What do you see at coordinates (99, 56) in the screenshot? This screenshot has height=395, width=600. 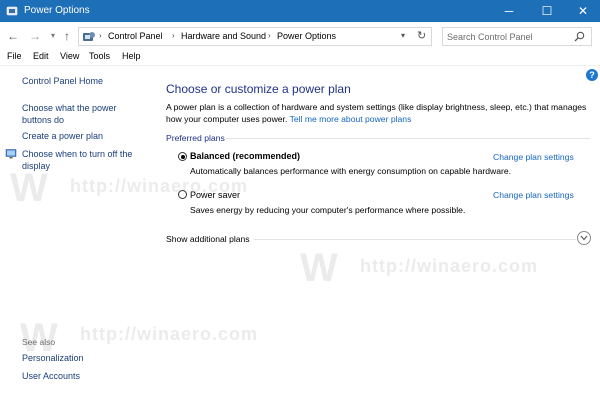 I see `menu-tools: Tools` at bounding box center [99, 56].